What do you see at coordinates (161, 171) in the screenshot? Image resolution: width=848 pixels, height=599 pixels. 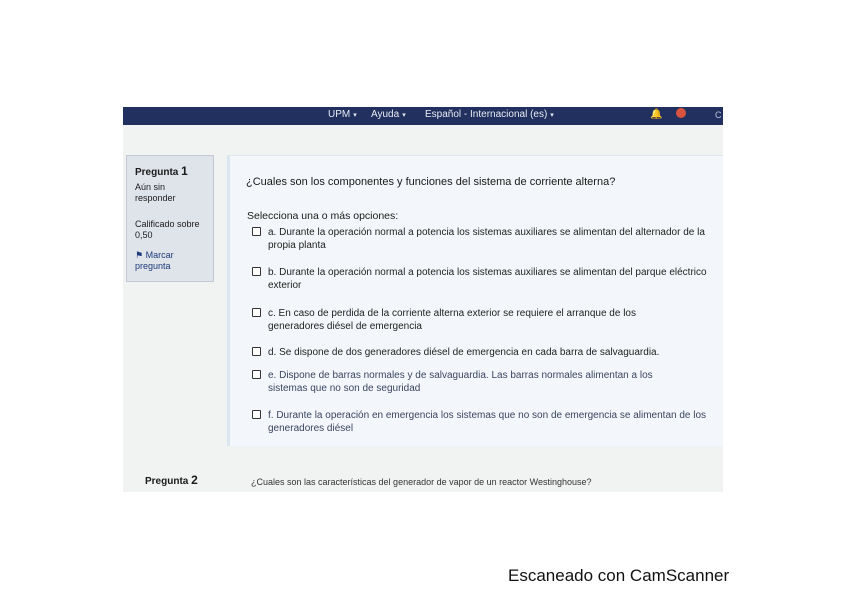 I see `question-number: Pregunta 1` at bounding box center [161, 171].